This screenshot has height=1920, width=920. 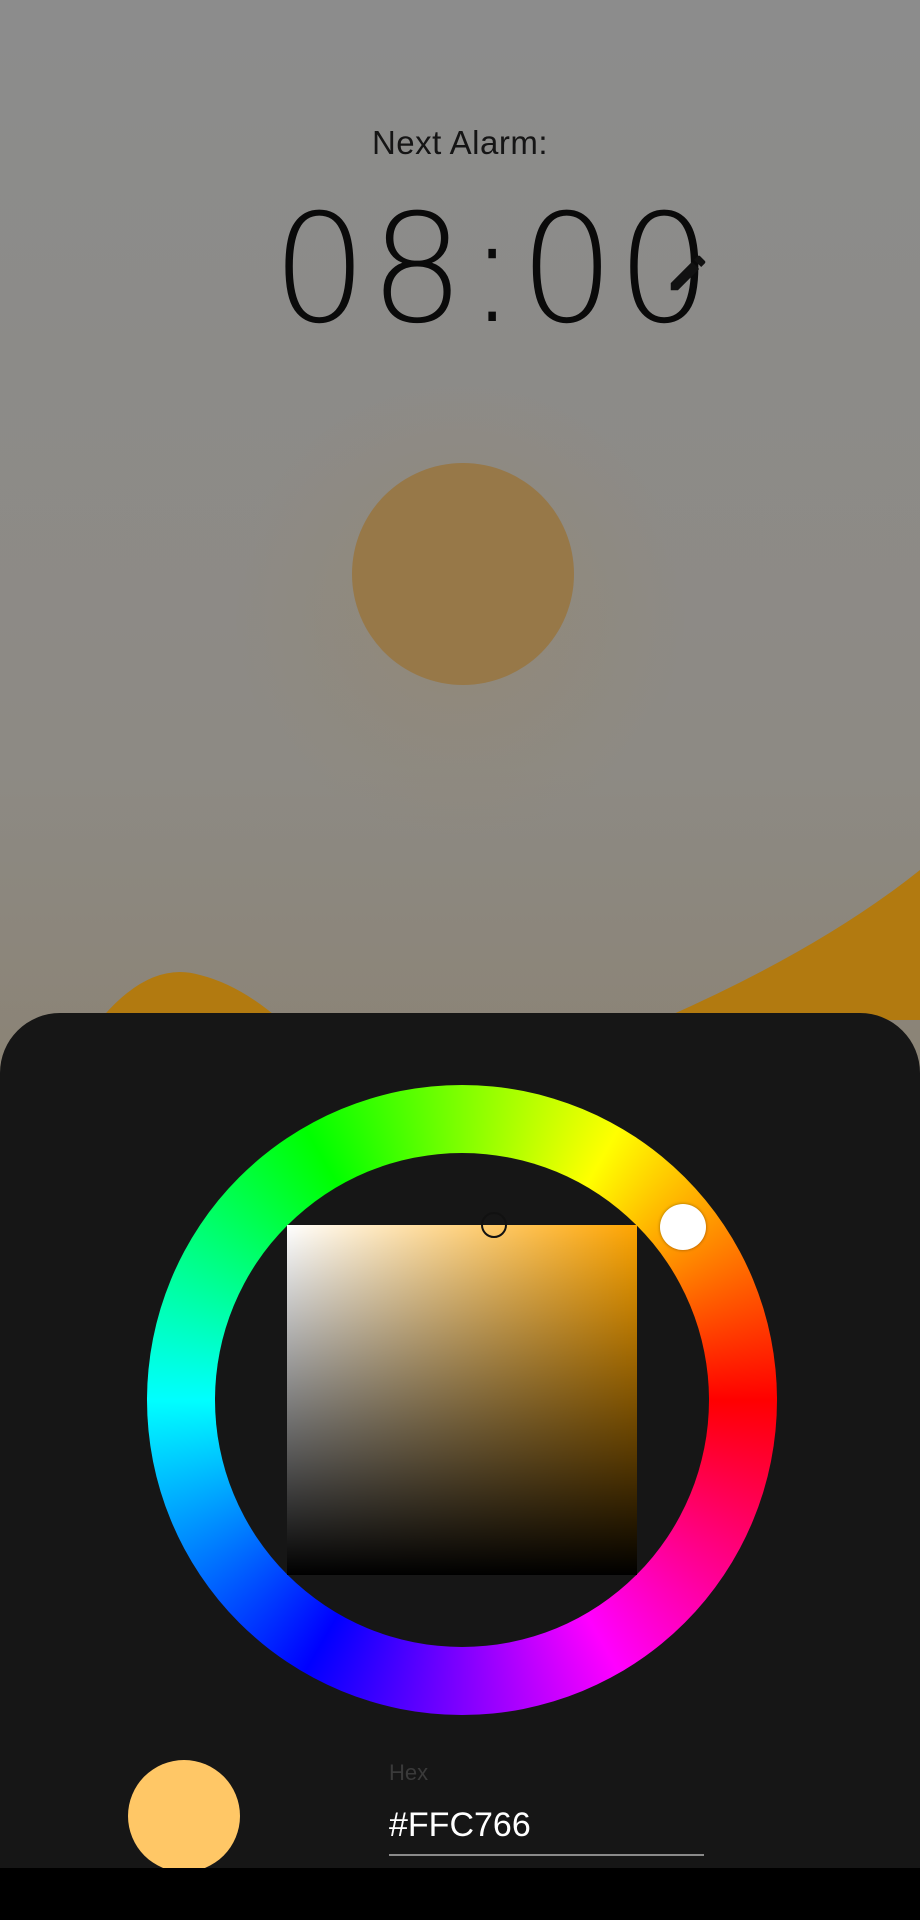 I want to click on hex-input, so click(x=546, y=1826).